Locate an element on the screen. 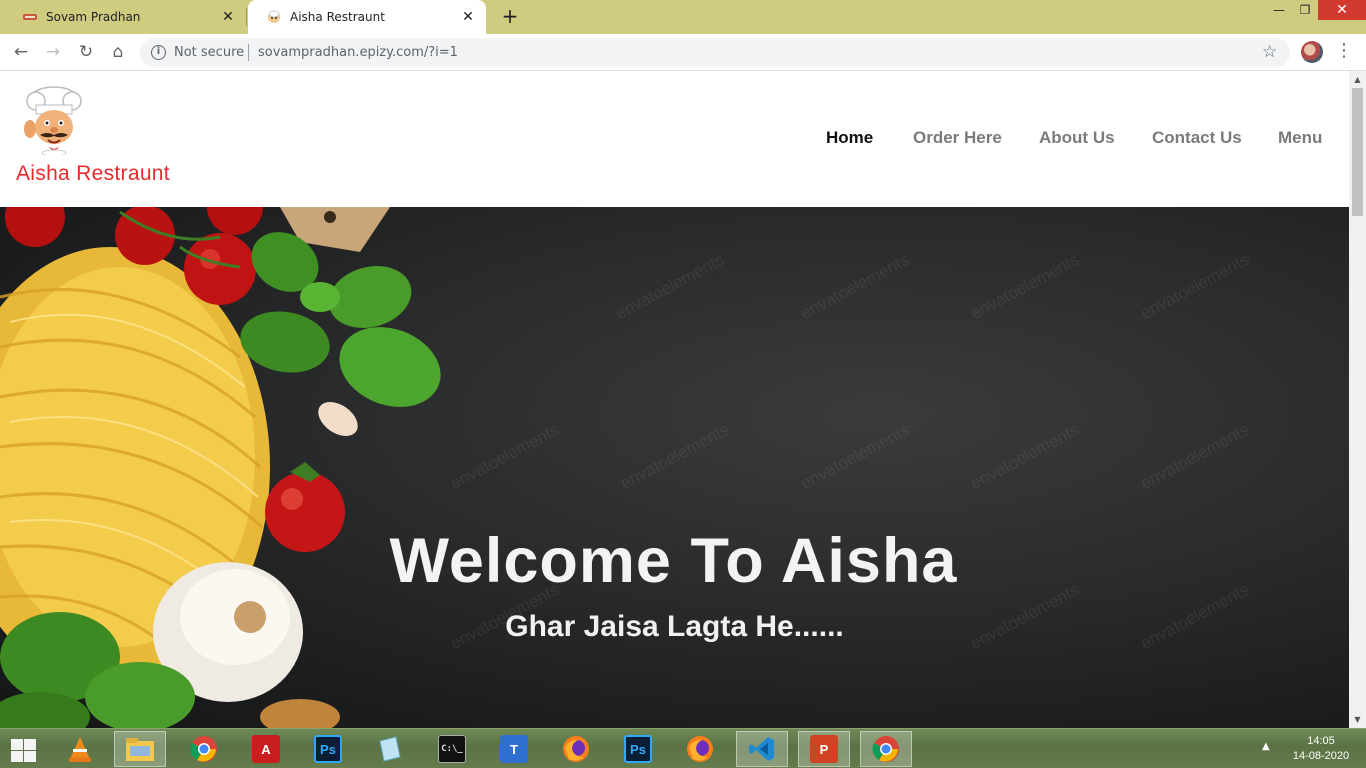 This screenshot has height=768, width=1366. vlc-icon is located at coordinates (80, 749).